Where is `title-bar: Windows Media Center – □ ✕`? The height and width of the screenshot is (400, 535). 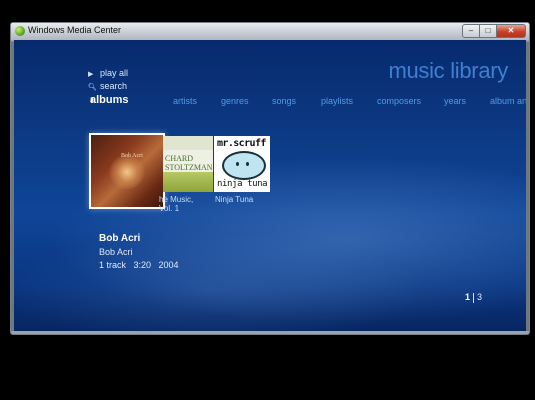 title-bar: Windows Media Center – □ ✕ is located at coordinates (270, 31).